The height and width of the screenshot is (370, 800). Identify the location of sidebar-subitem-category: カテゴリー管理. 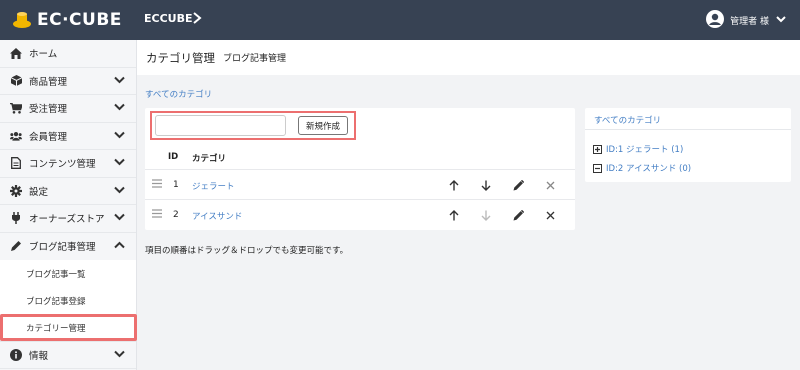
(68, 327).